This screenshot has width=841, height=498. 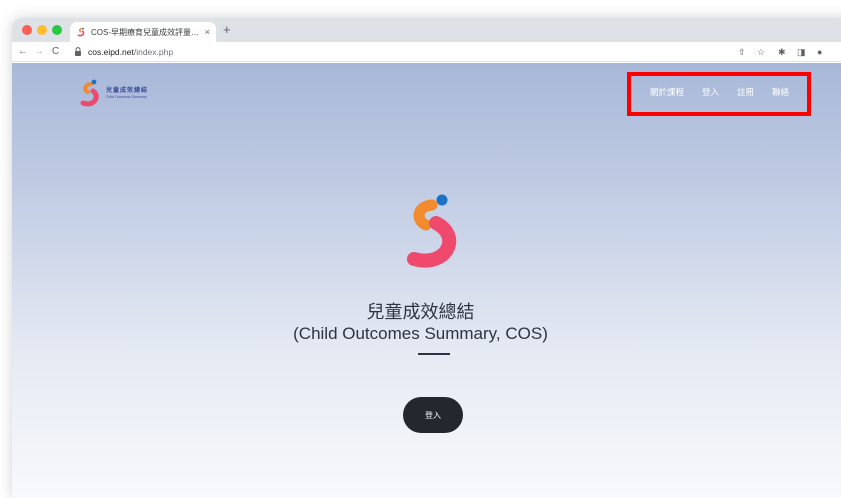 I want to click on reload-icon: C, so click(x=55, y=52).